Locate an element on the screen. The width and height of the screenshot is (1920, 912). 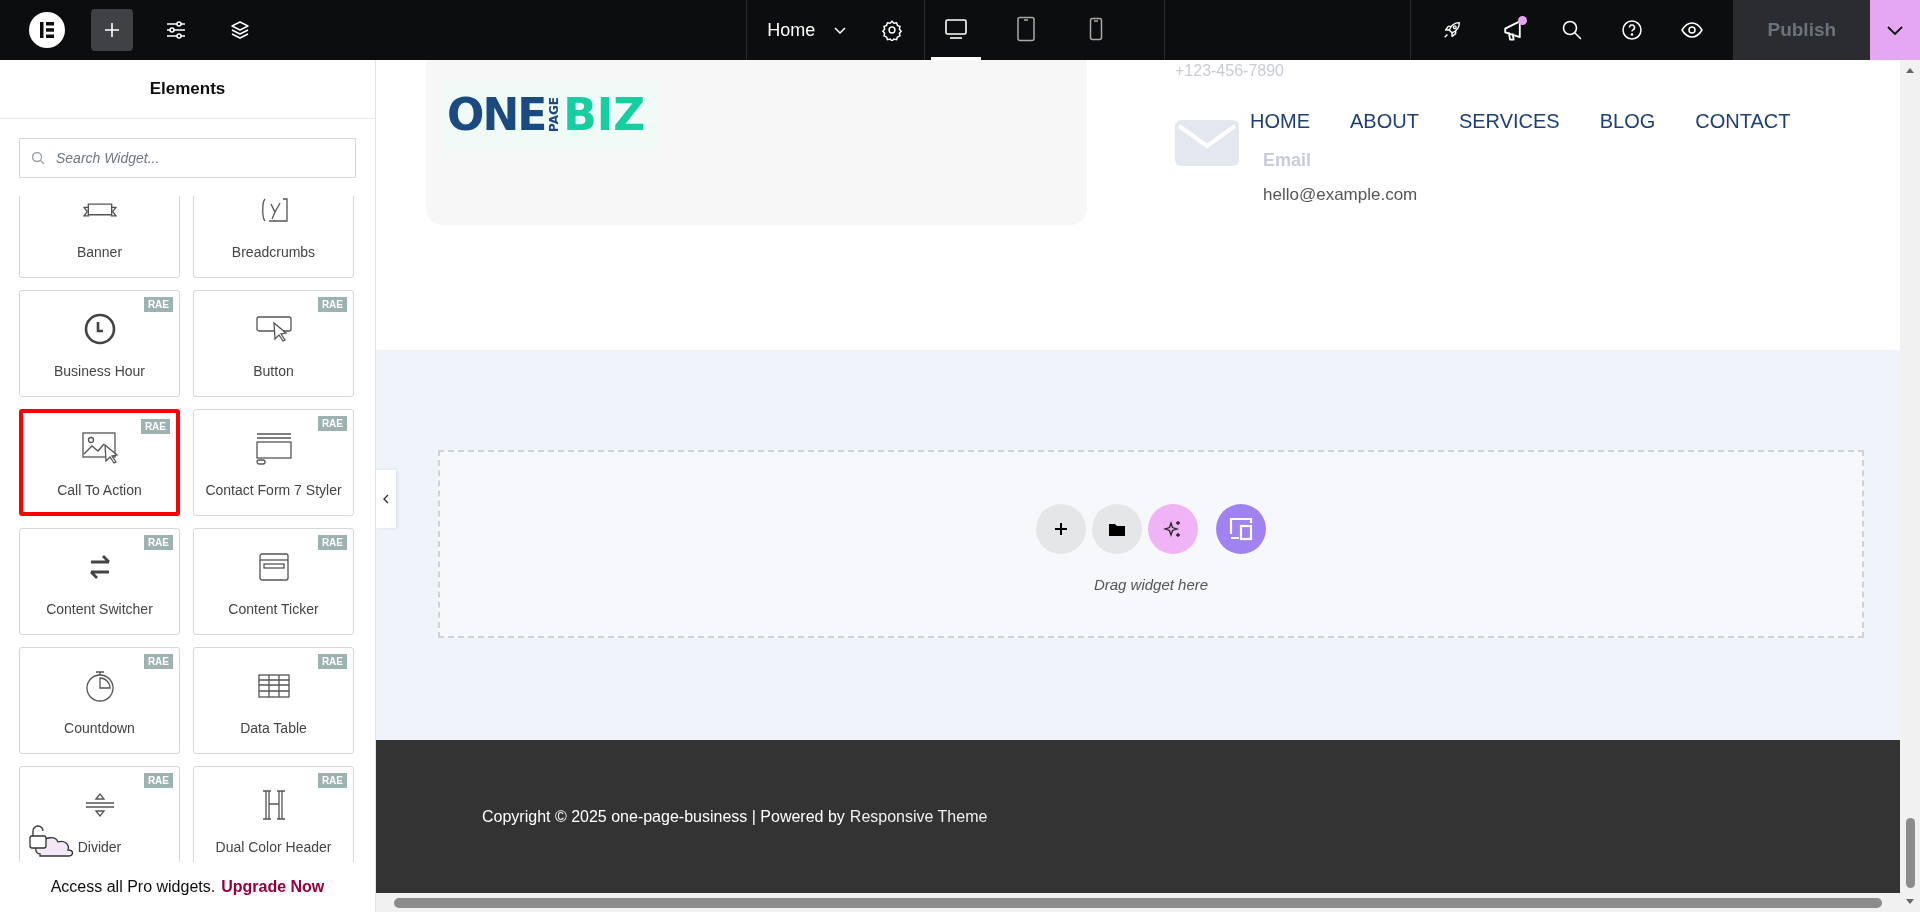
add-element-button is located at coordinates (112, 30).